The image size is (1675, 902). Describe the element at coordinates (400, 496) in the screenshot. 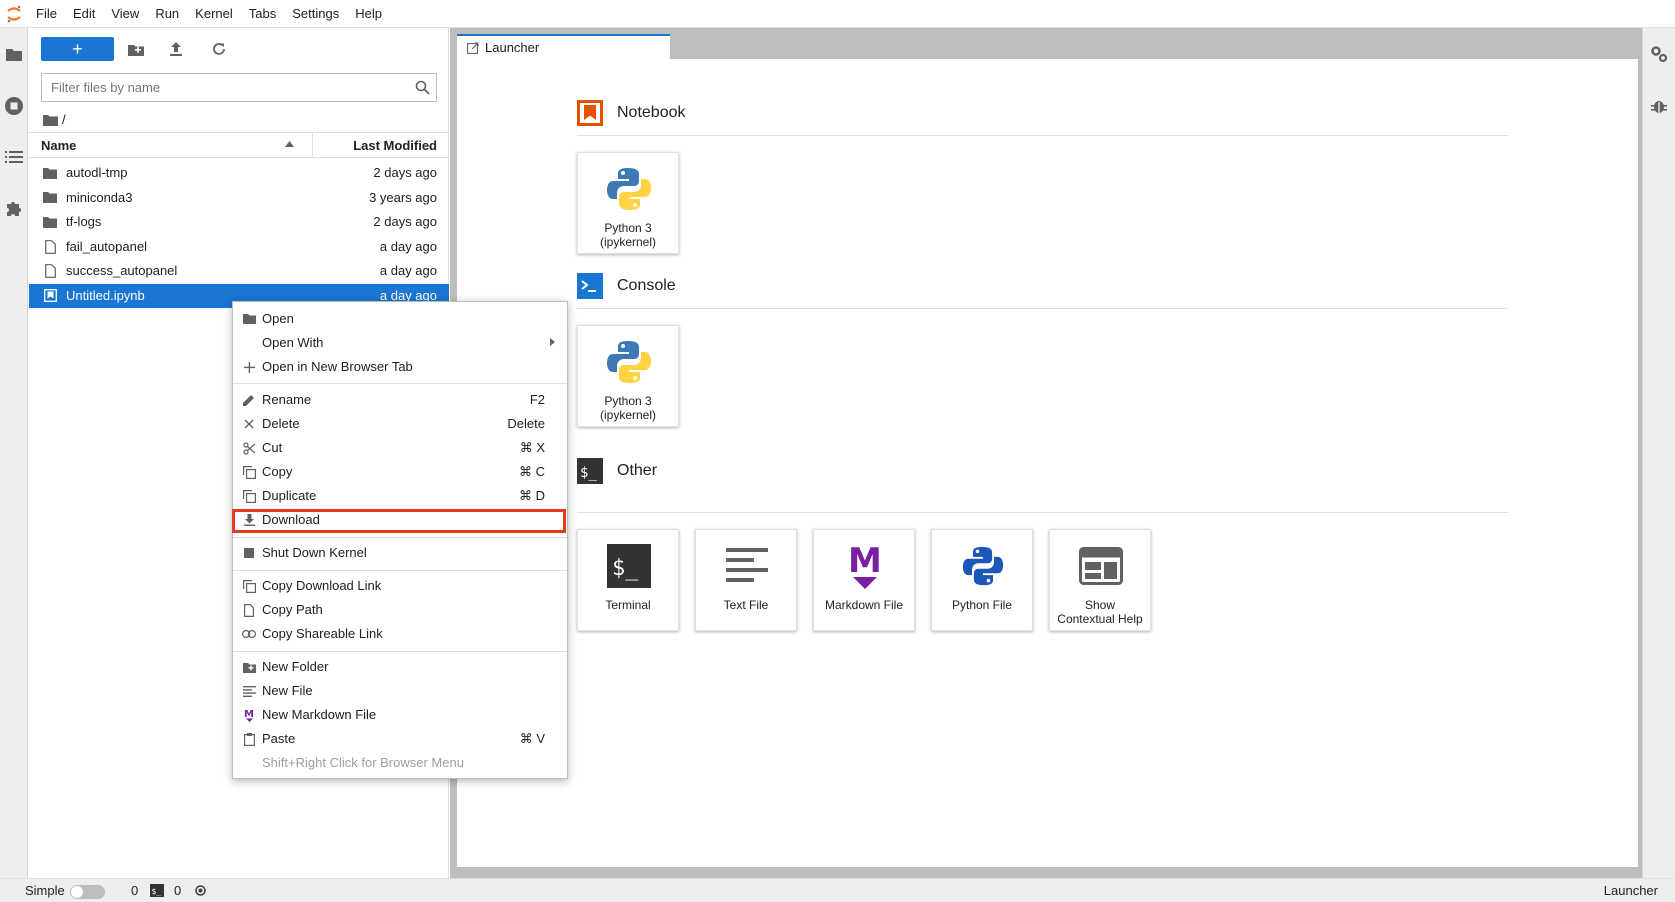

I see `menu-item-duplicate: Duplicate ⌘ D` at that location.